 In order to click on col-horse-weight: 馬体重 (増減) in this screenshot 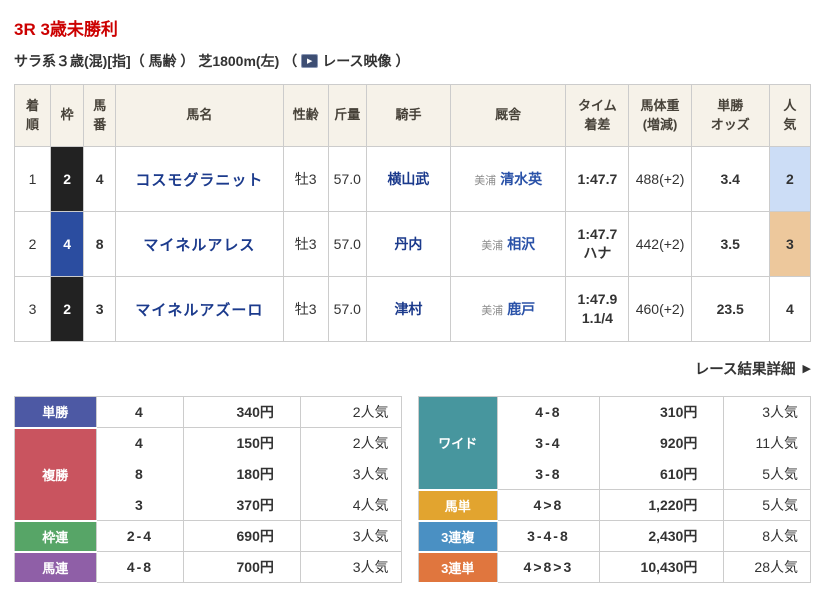, I will do `click(660, 115)`.